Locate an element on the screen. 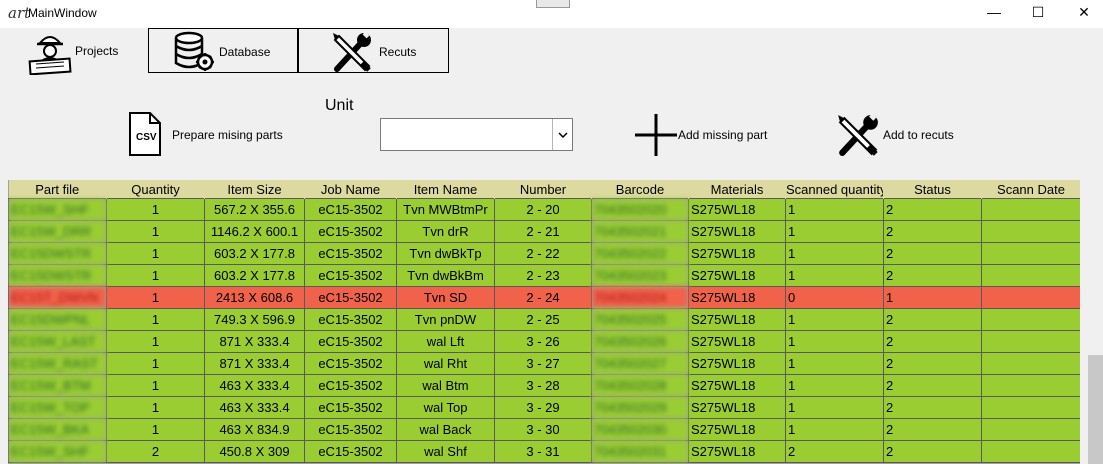  number-cell: 3 - 28 is located at coordinates (543, 385).